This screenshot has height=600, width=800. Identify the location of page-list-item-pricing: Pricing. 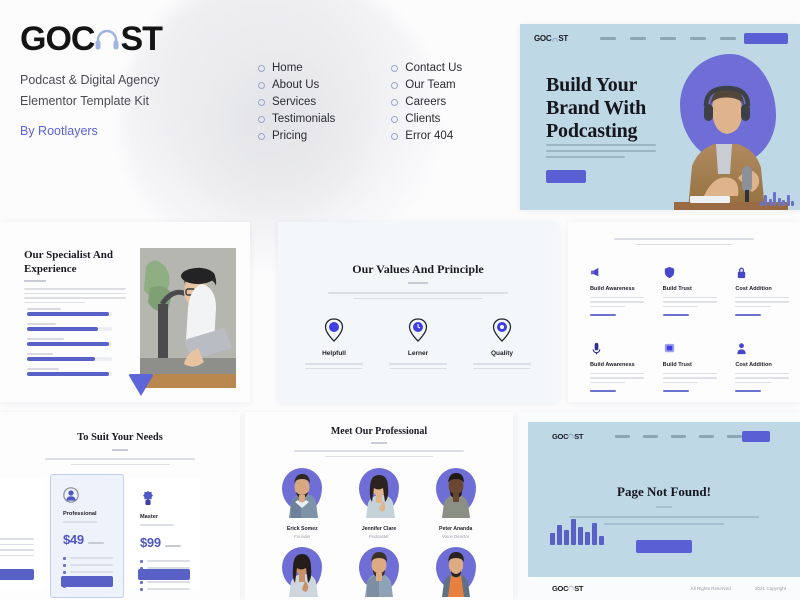
(296, 136).